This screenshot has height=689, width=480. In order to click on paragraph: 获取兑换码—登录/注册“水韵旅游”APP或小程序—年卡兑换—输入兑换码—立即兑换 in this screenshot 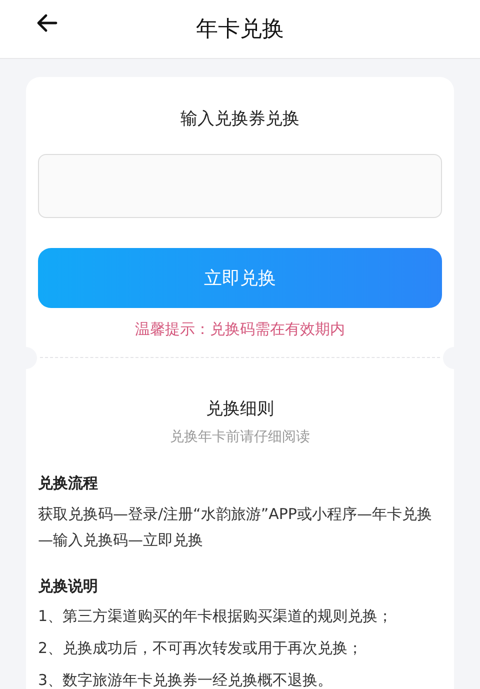, I will do `click(235, 527)`.